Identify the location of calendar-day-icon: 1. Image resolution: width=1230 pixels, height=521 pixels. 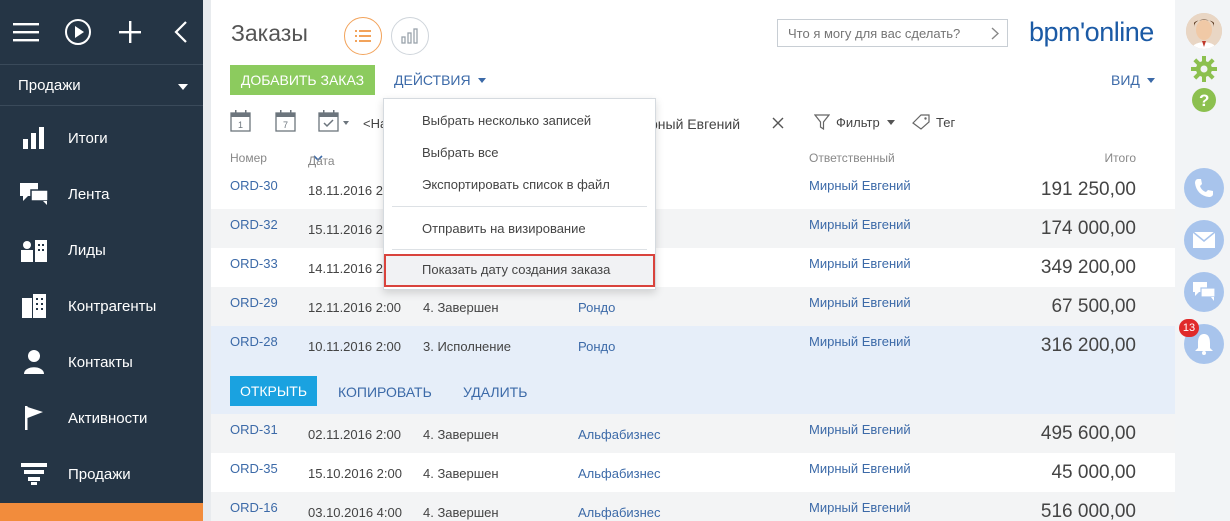
(241, 121).